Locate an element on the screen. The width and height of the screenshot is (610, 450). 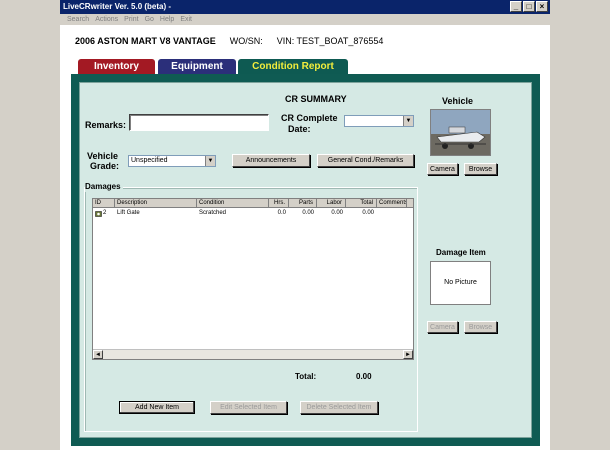
general-cond-remarks-button: General Cond./Remarks is located at coordinates (365, 160).